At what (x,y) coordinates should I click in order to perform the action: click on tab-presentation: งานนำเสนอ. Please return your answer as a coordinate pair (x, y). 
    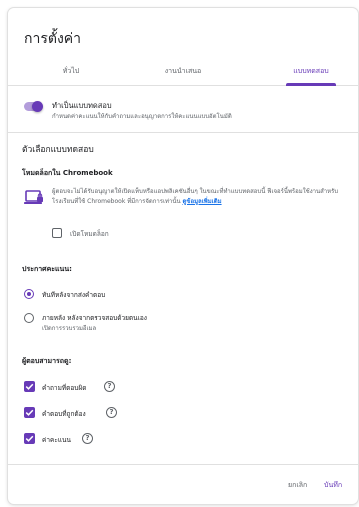
    Looking at the image, I should click on (183, 71).